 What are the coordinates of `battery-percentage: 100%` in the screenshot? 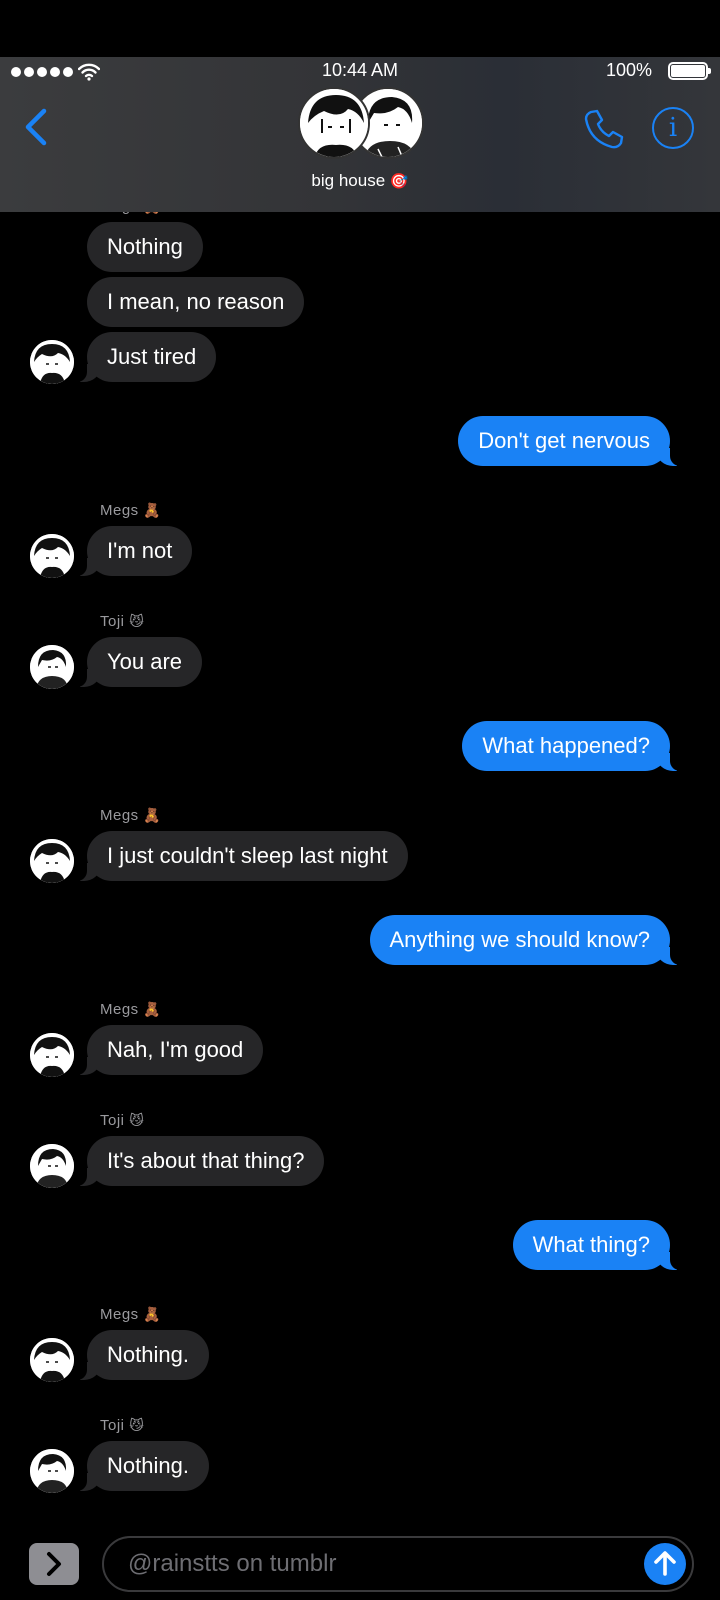 It's located at (628, 70).